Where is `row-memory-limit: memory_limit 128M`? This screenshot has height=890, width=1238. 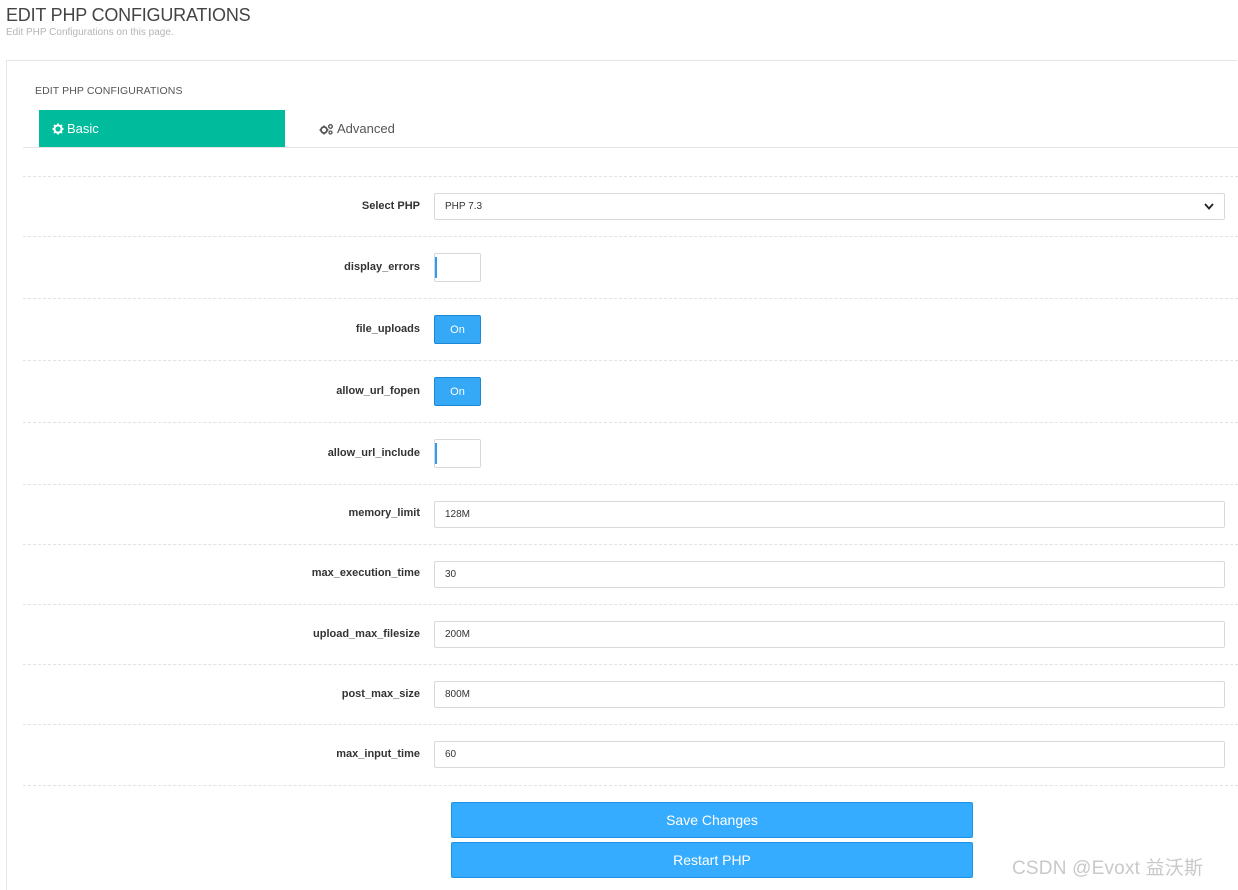 row-memory-limit: memory_limit 128M is located at coordinates (630, 514).